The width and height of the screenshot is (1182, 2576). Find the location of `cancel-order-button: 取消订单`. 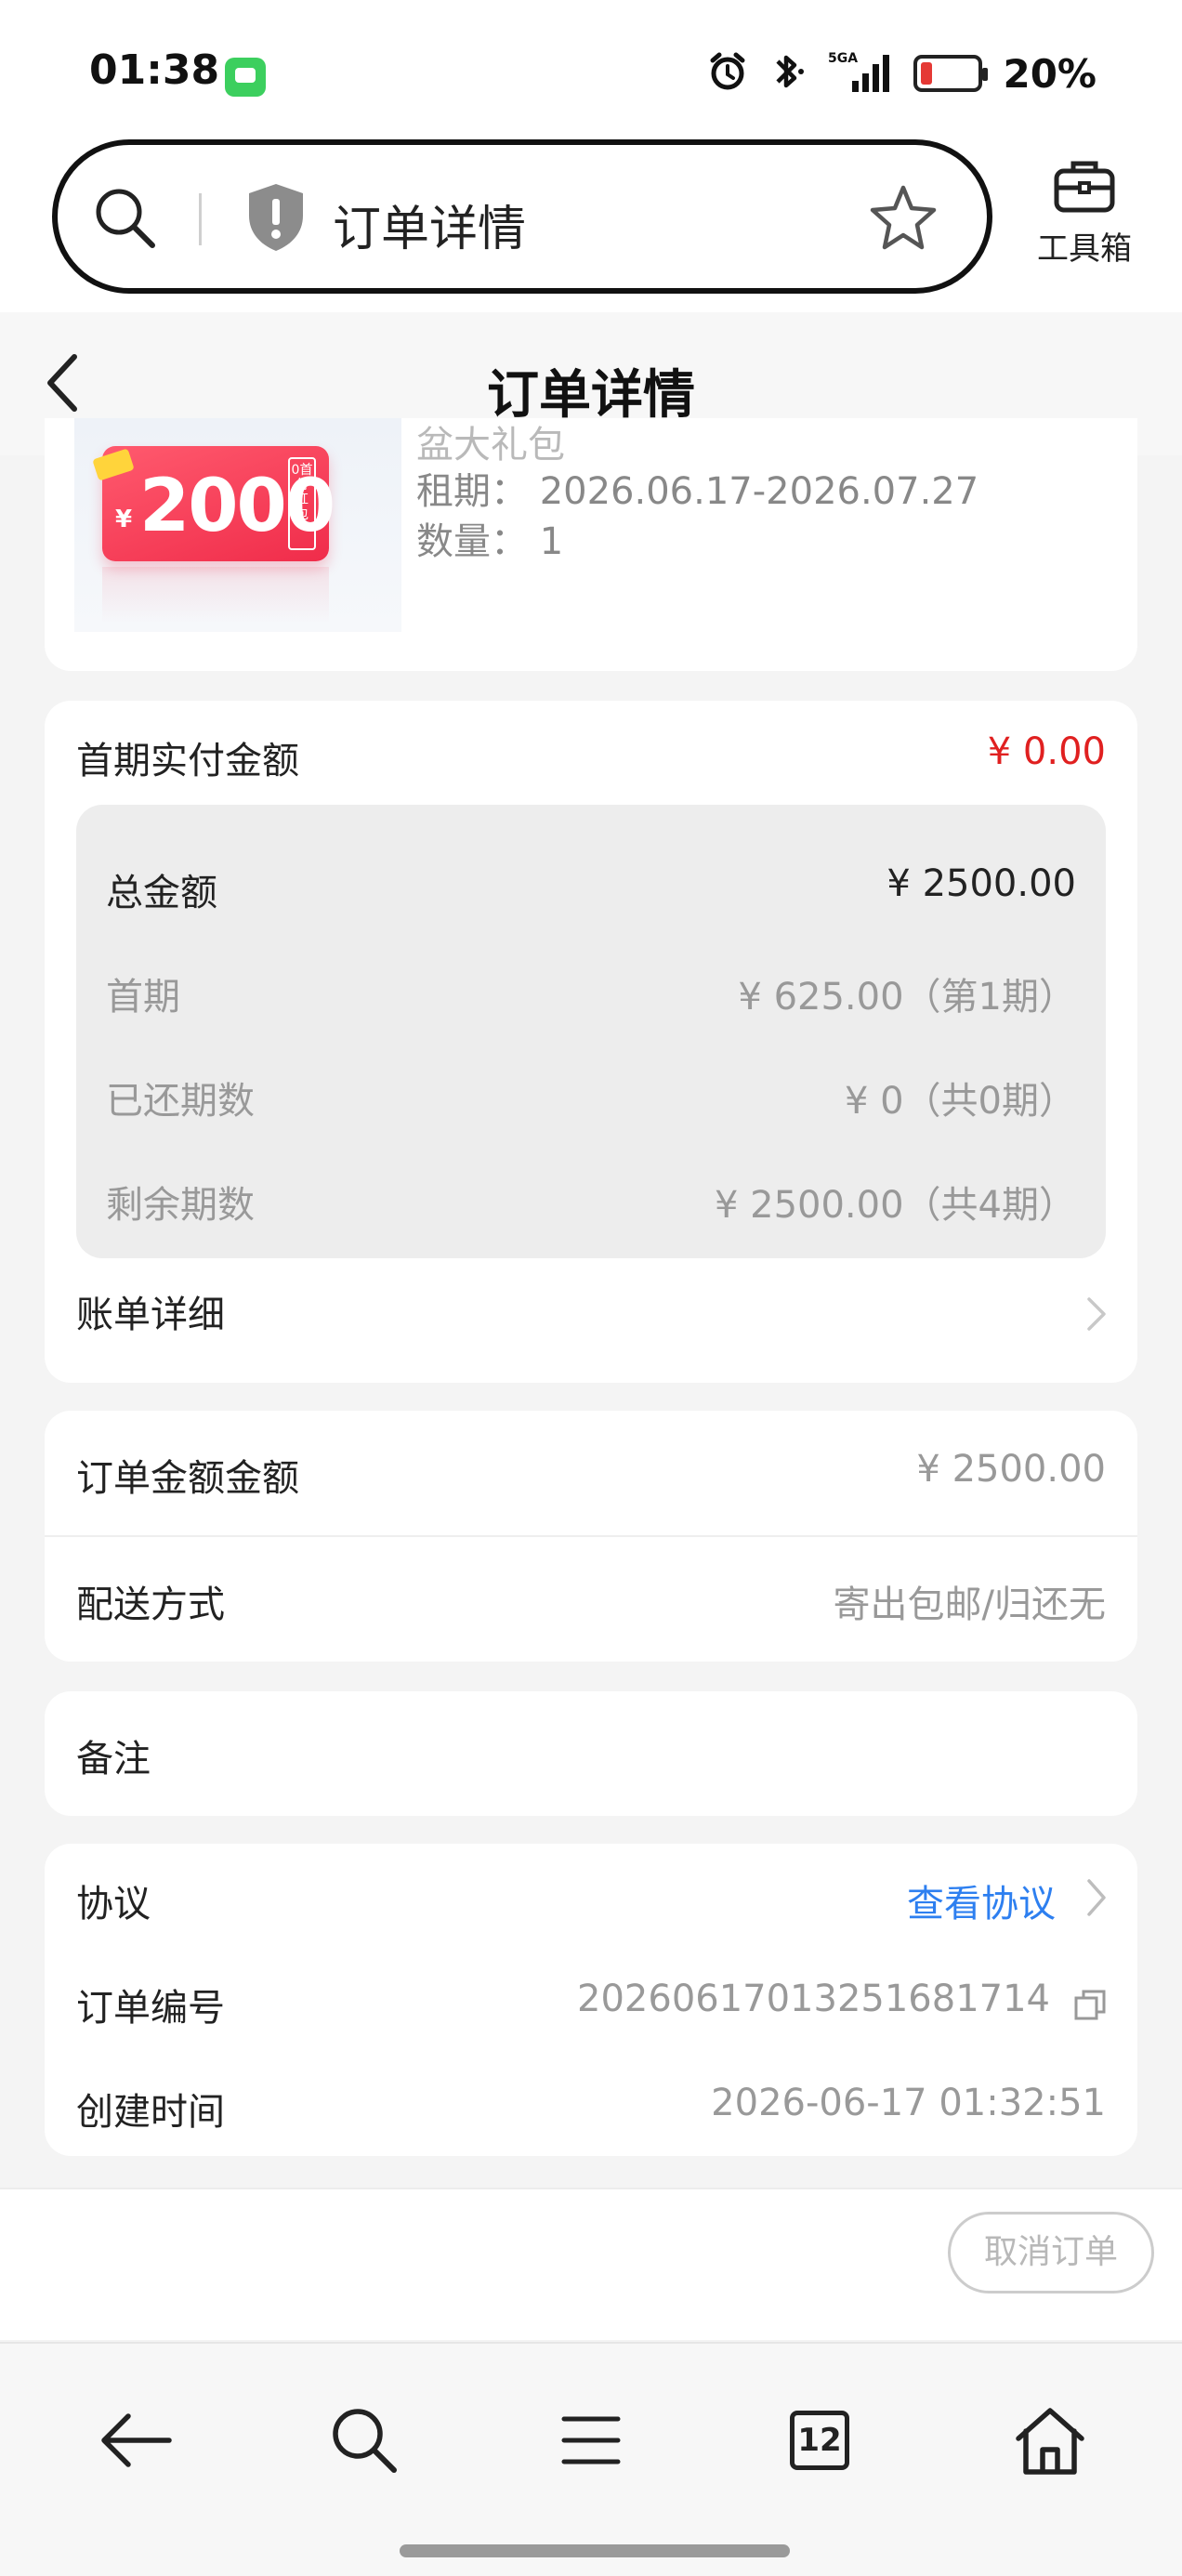

cancel-order-button: 取消订单 is located at coordinates (1051, 2252).